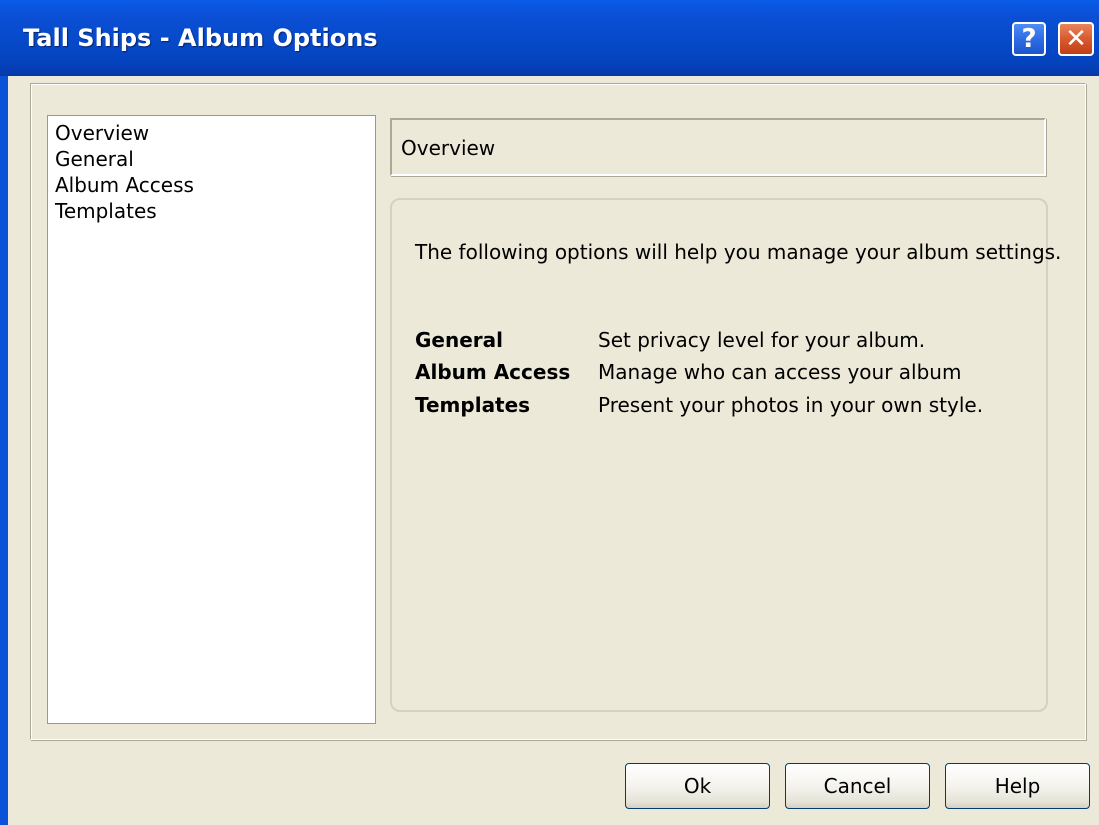  What do you see at coordinates (493, 372) in the screenshot?
I see `option-name: Album Access` at bounding box center [493, 372].